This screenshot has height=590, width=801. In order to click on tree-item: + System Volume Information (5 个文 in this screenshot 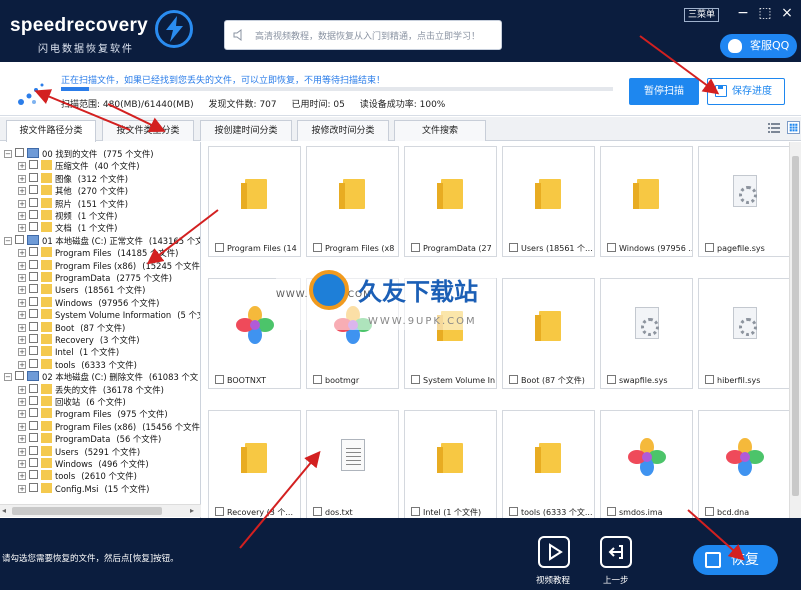, I will do `click(109, 315)`.